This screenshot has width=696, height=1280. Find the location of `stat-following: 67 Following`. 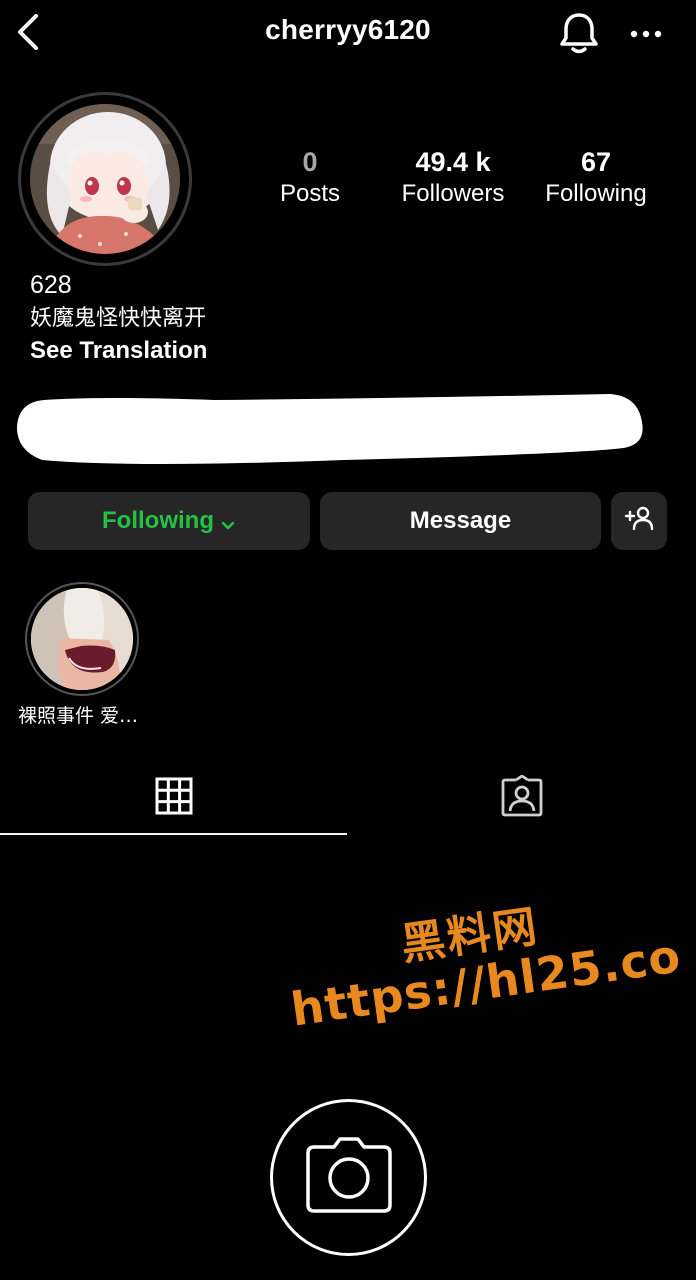

stat-following: 67 Following is located at coordinates (596, 177).